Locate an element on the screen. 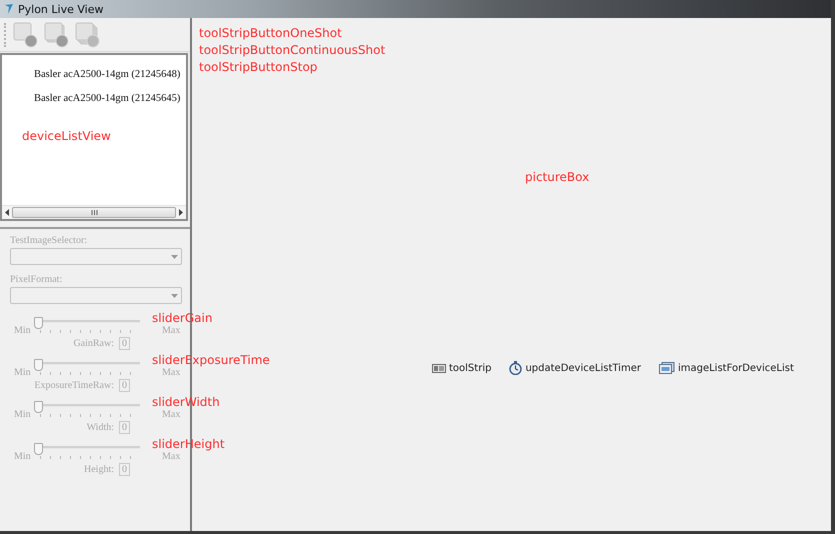 This screenshot has height=534, width=835. camera-icon is located at coordinates (26, 35).